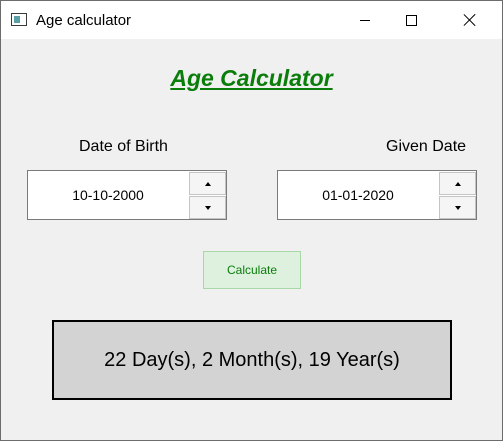 This screenshot has width=503, height=441. What do you see at coordinates (251, 78) in the screenshot?
I see `page-title: Age Calculator` at bounding box center [251, 78].